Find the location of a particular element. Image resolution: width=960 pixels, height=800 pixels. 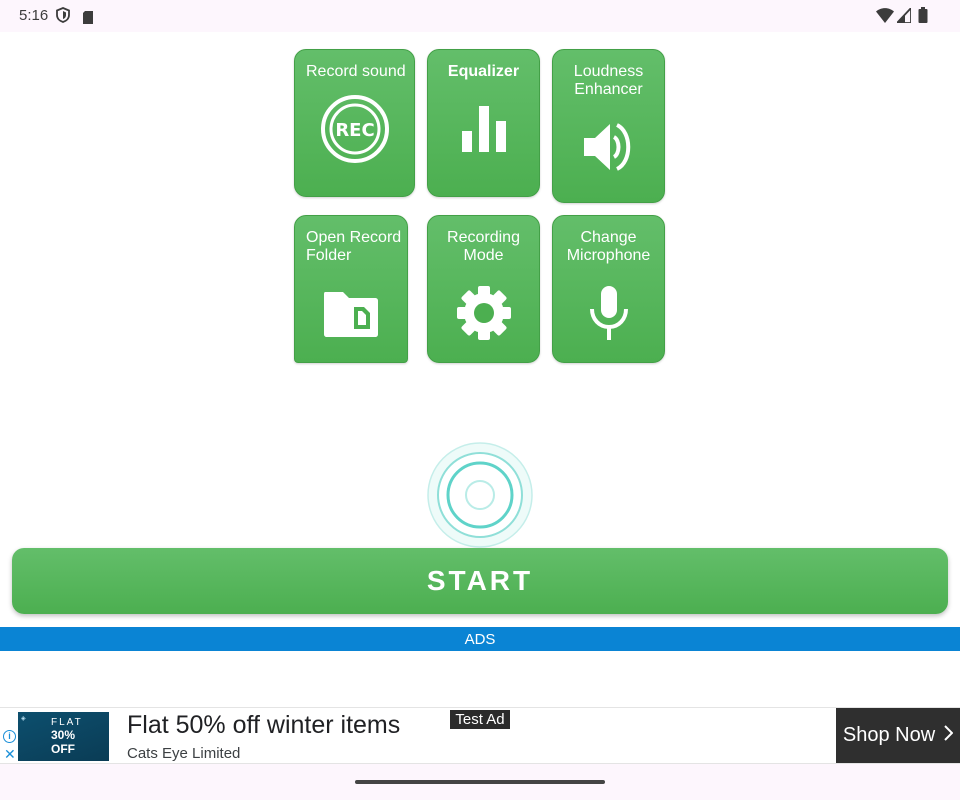

test-ad-badge: Test Ad is located at coordinates (480, 719).